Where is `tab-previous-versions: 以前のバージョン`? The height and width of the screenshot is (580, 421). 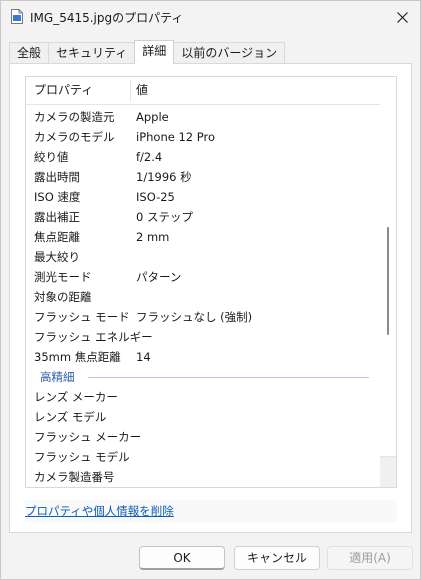 tab-previous-versions: 以前のバージョン is located at coordinates (229, 53).